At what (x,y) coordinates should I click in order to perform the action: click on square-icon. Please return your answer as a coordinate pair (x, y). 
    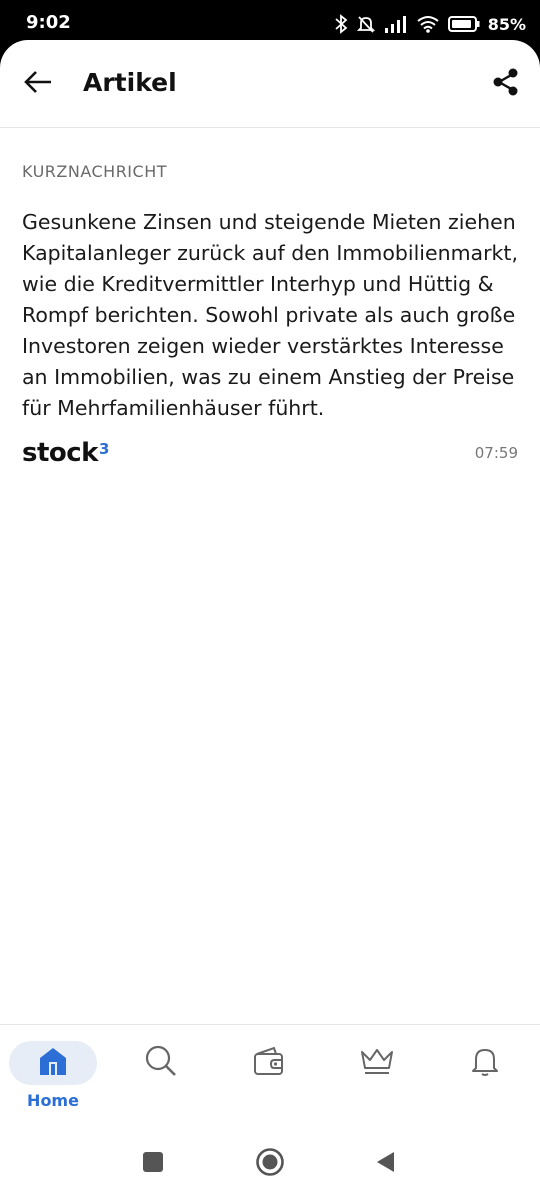
    Looking at the image, I should click on (153, 1164).